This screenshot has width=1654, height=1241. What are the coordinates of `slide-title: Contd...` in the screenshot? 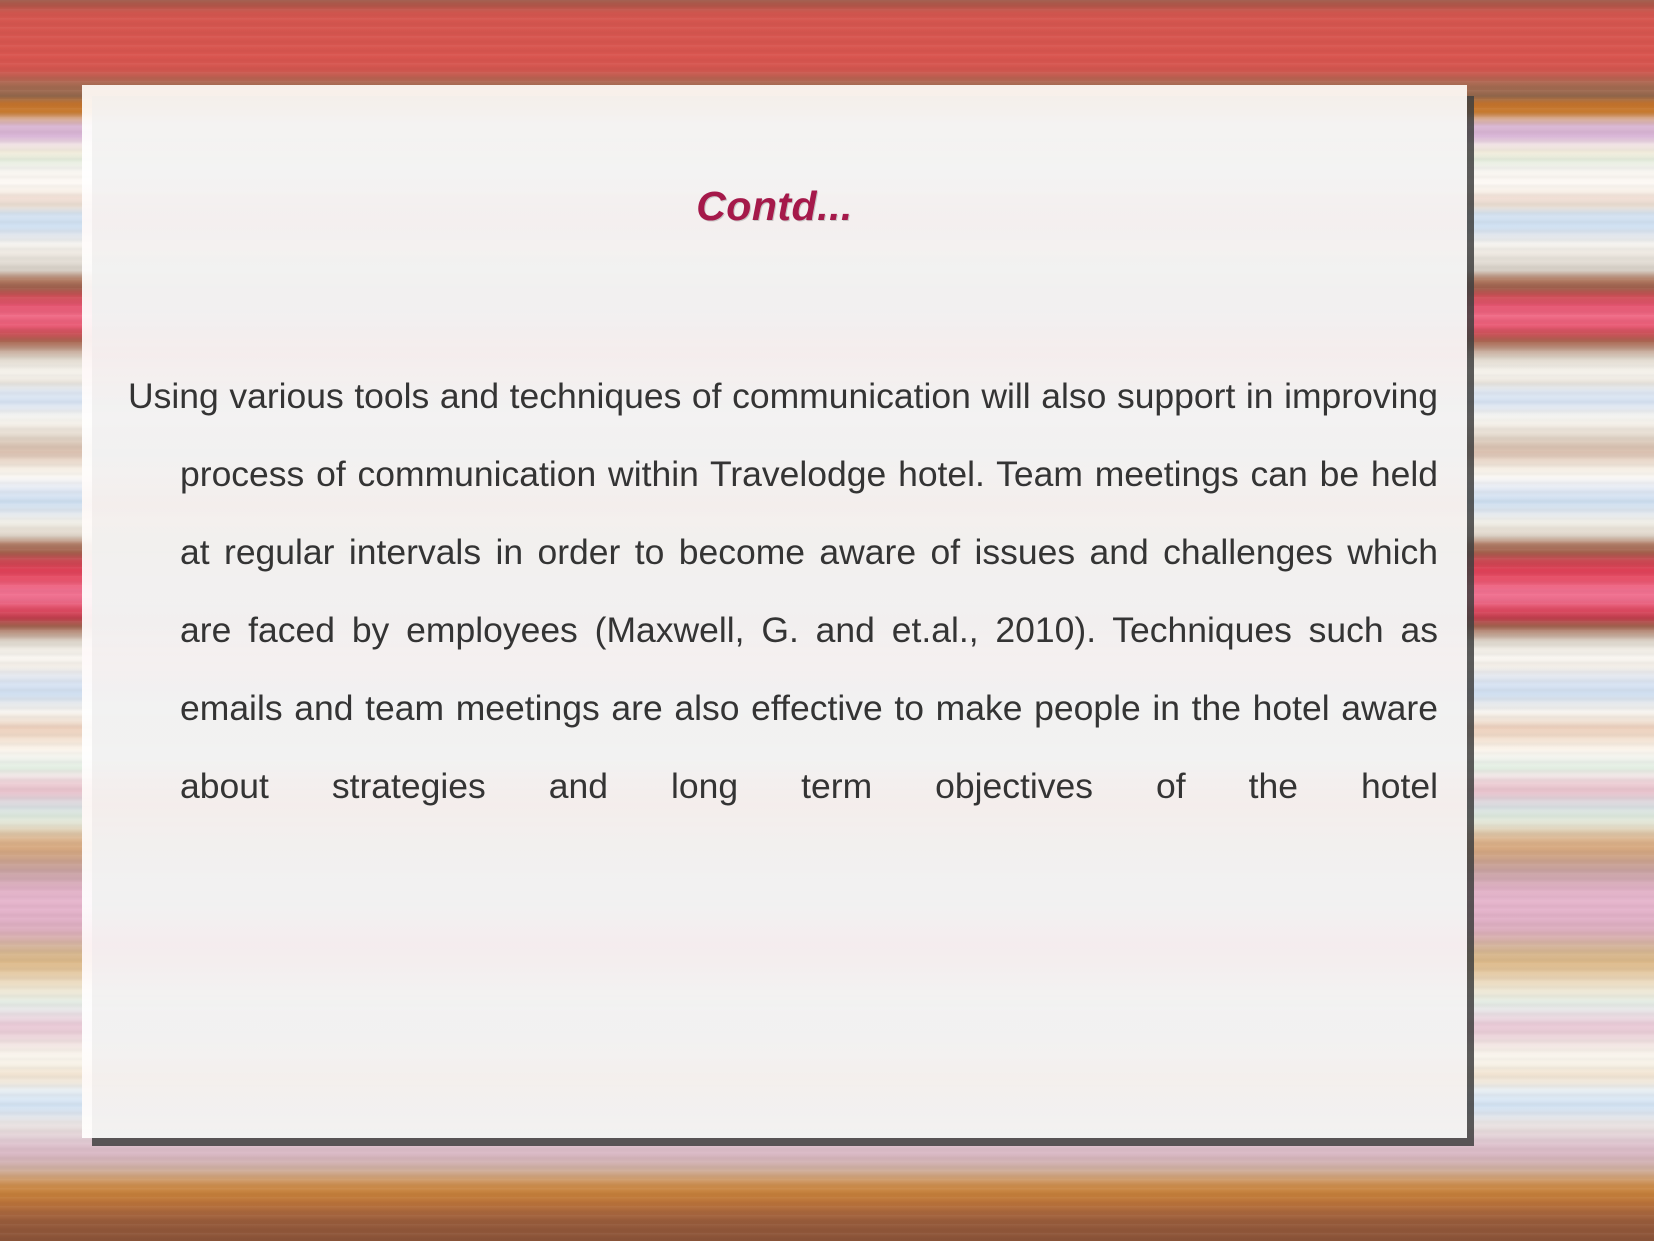 It's located at (774, 206).